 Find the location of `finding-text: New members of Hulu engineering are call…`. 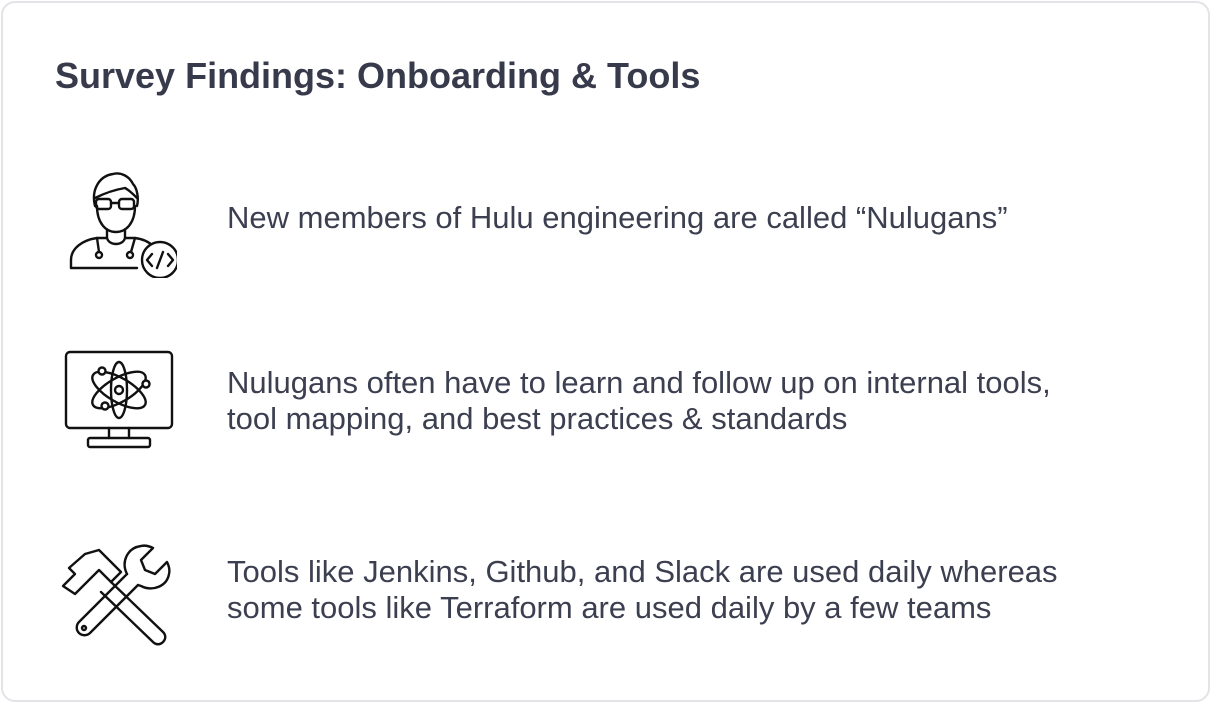

finding-text: New members of Hulu engineering are call… is located at coordinates (617, 217).